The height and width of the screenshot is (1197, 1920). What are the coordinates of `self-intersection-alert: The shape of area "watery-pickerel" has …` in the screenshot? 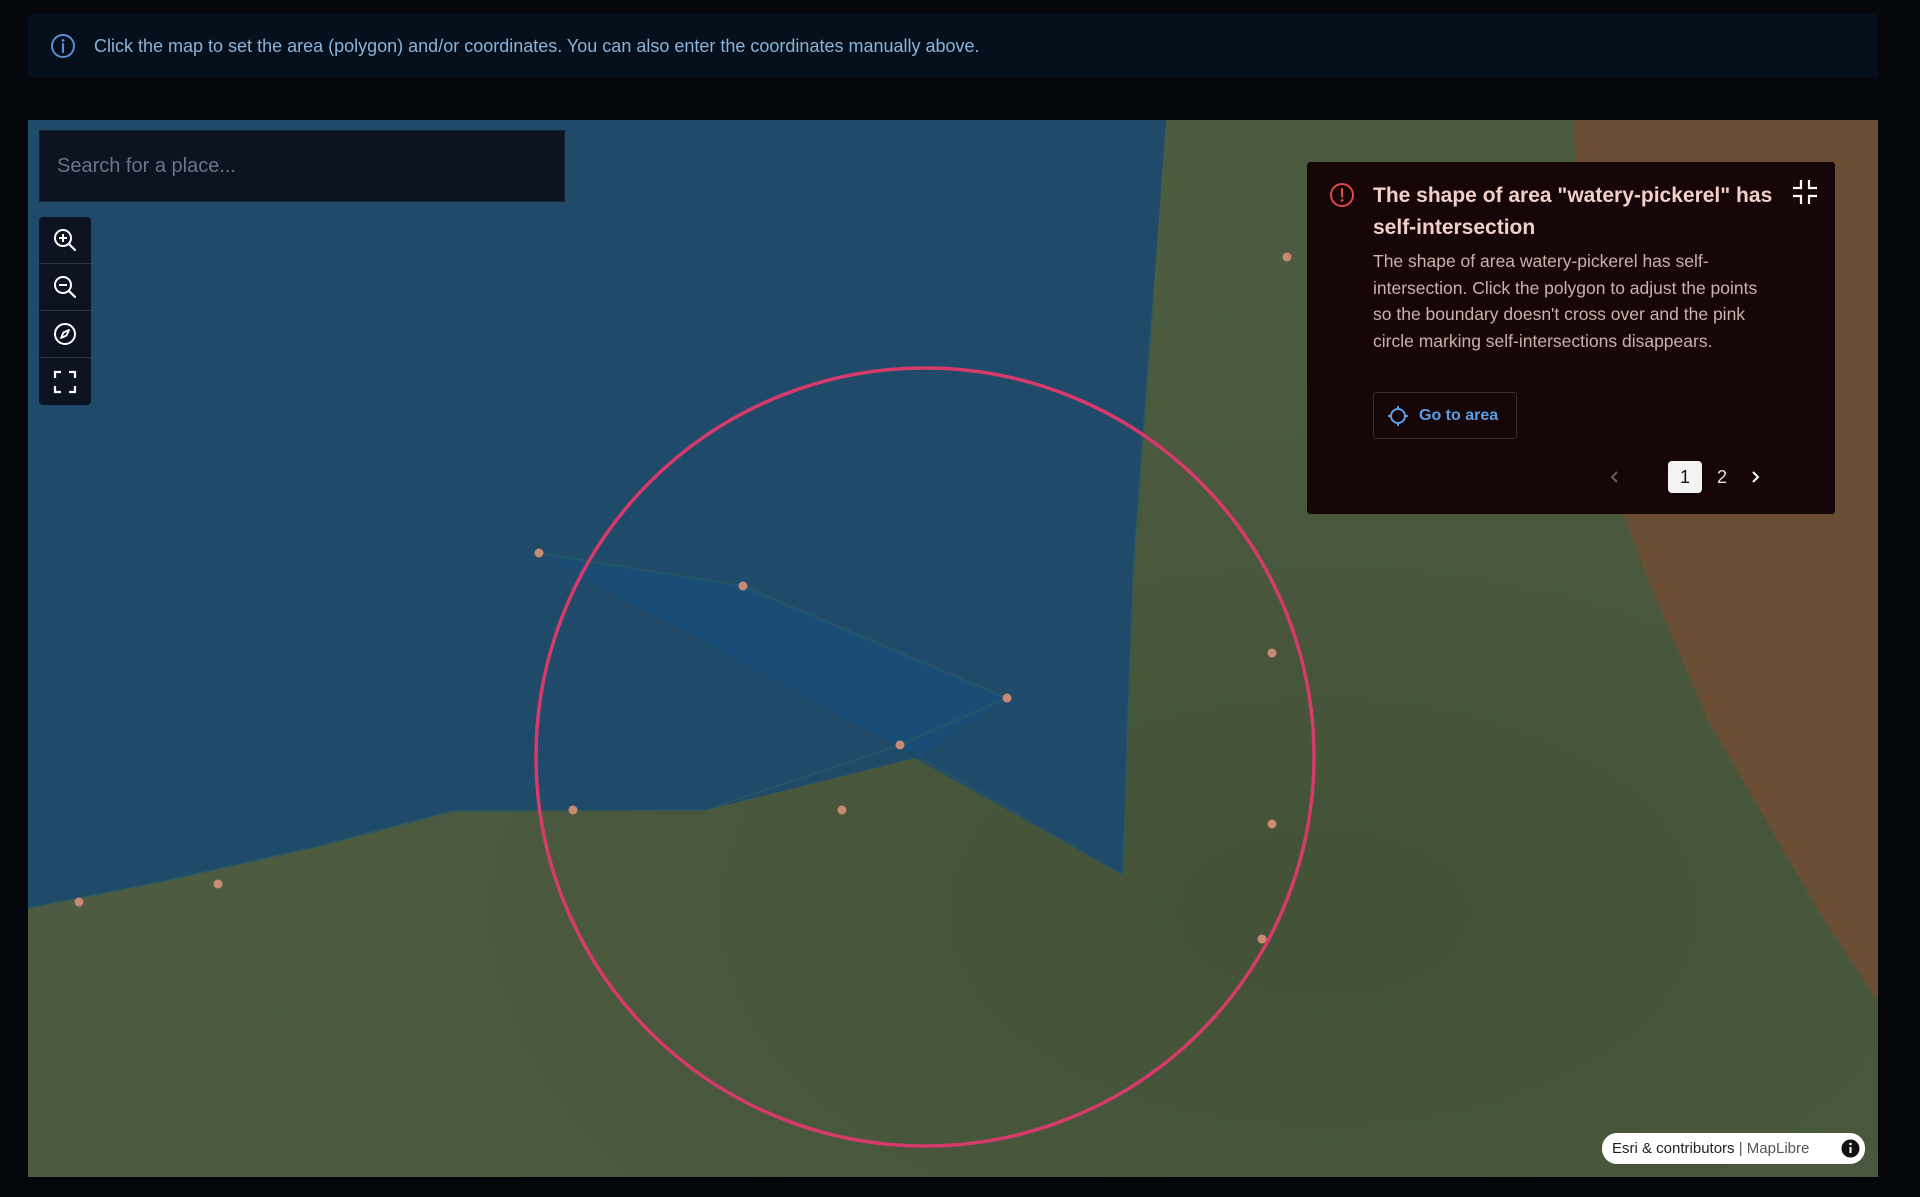 It's located at (1571, 338).